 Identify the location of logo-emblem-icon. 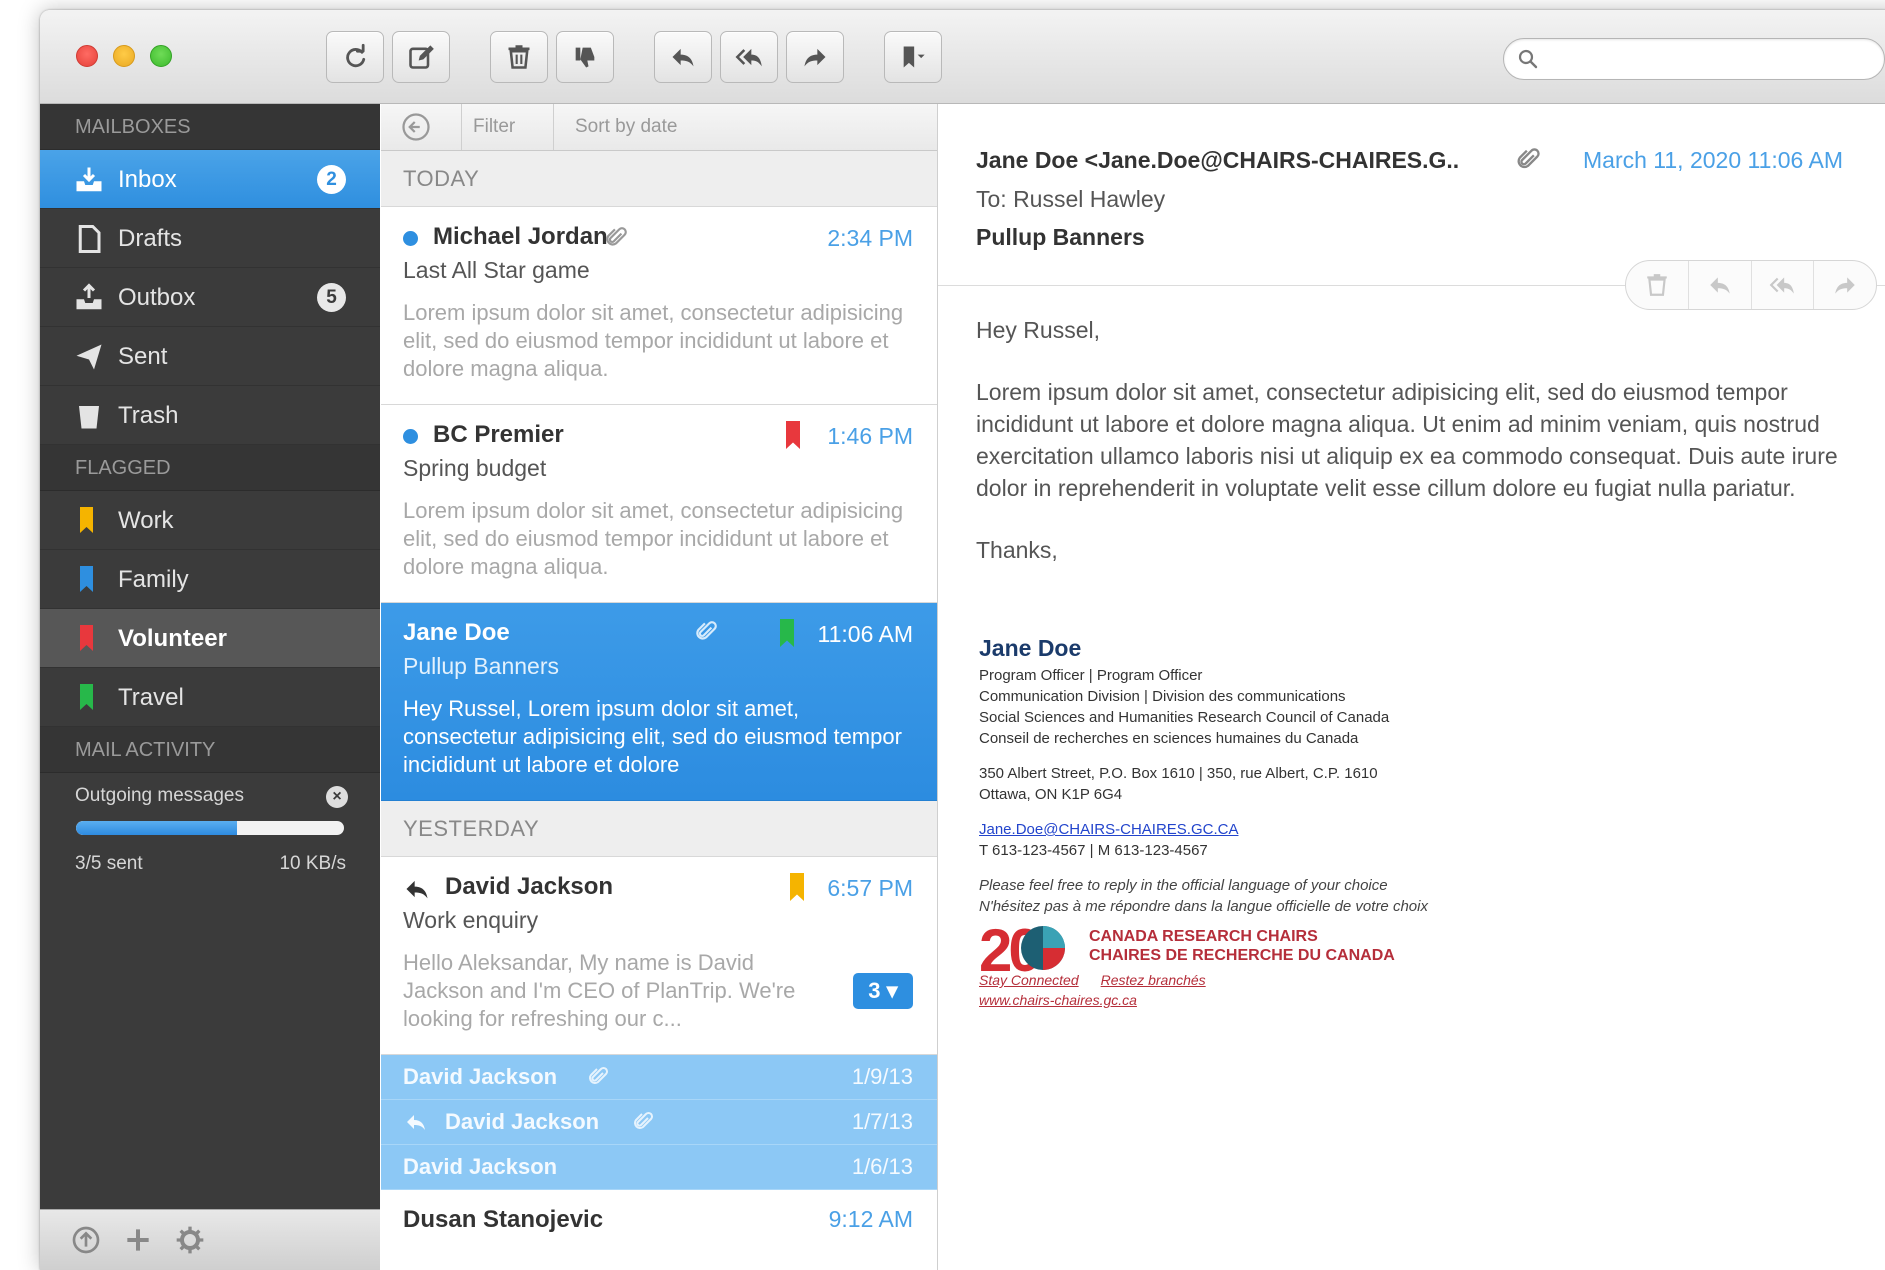
(1043, 948).